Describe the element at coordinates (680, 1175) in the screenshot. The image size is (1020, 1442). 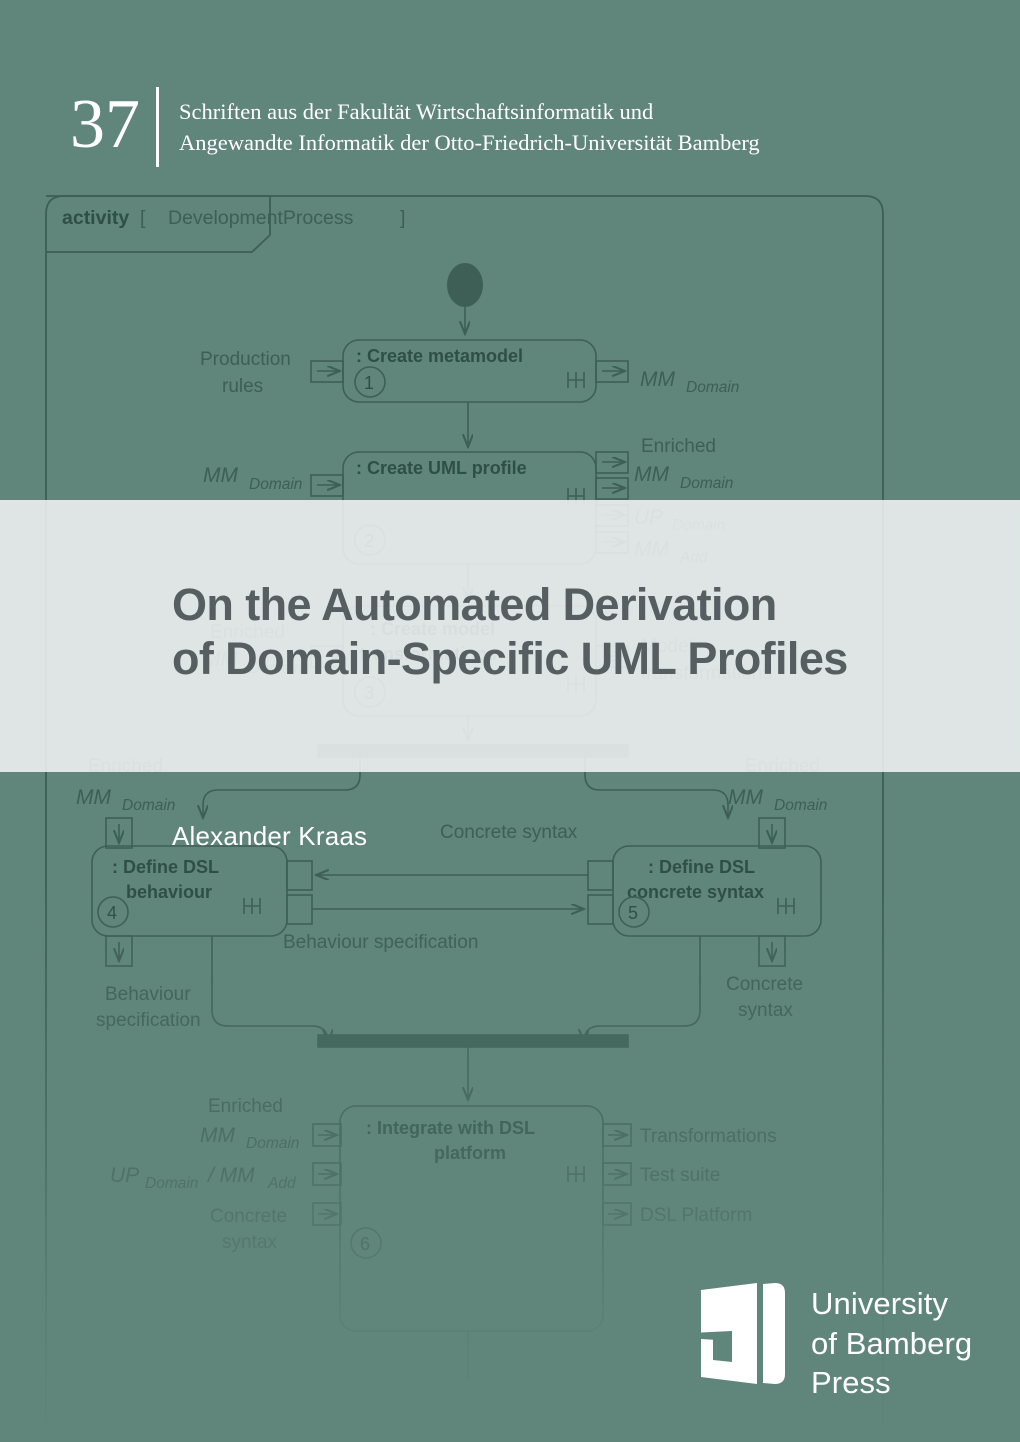
I see `svg-text: Test suite` at that location.